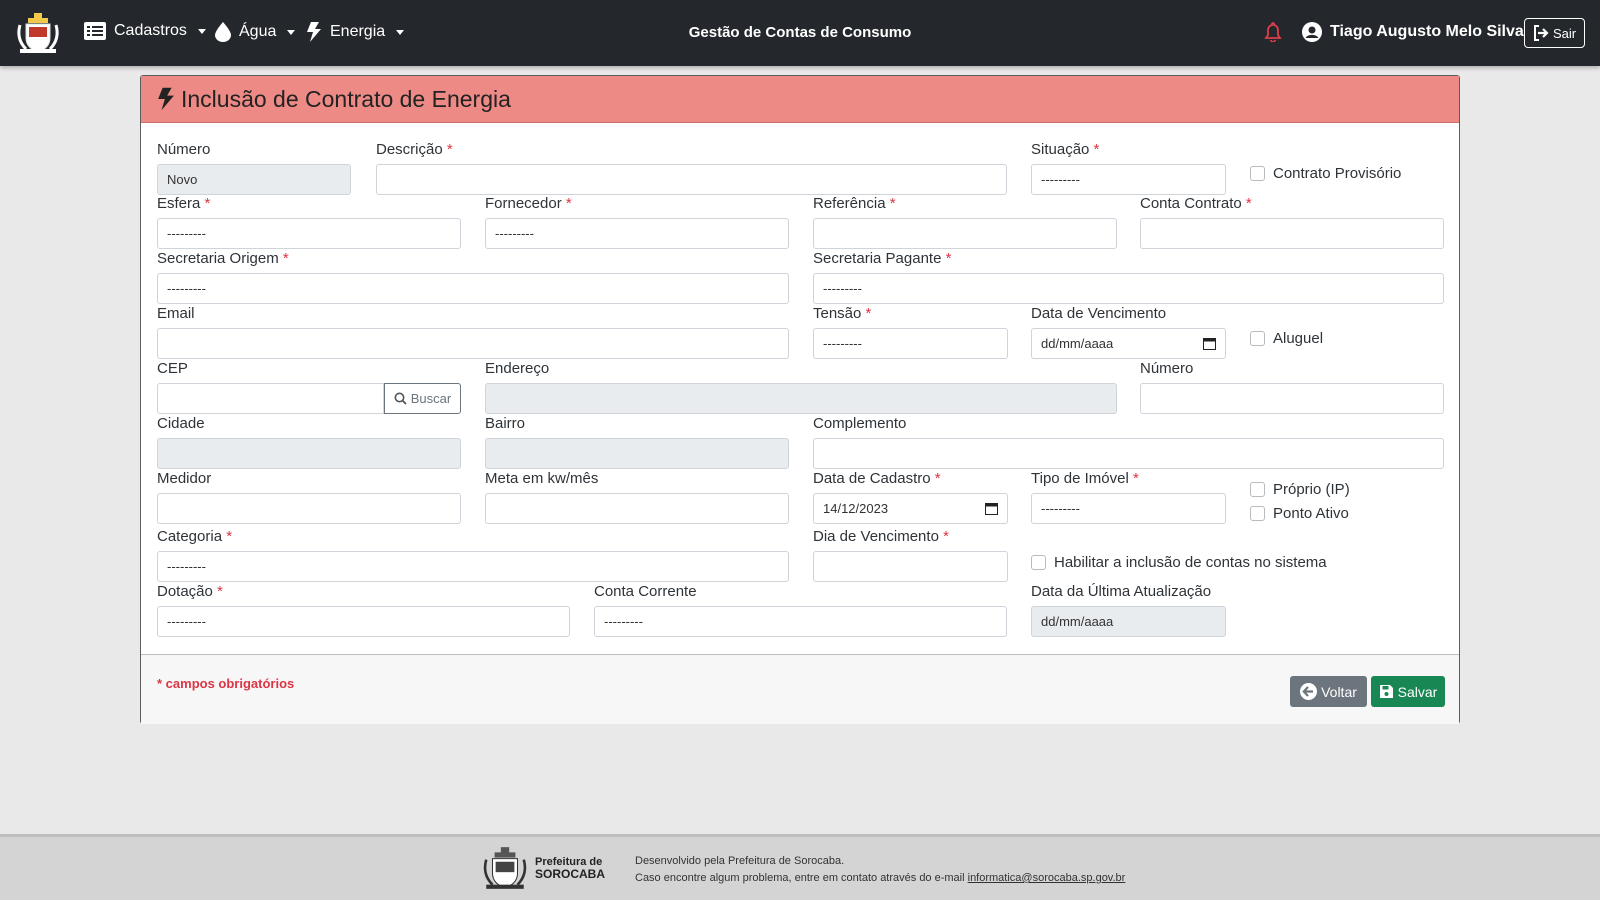 This screenshot has height=900, width=1600. What do you see at coordinates (309, 453) in the screenshot?
I see `cidade-field` at bounding box center [309, 453].